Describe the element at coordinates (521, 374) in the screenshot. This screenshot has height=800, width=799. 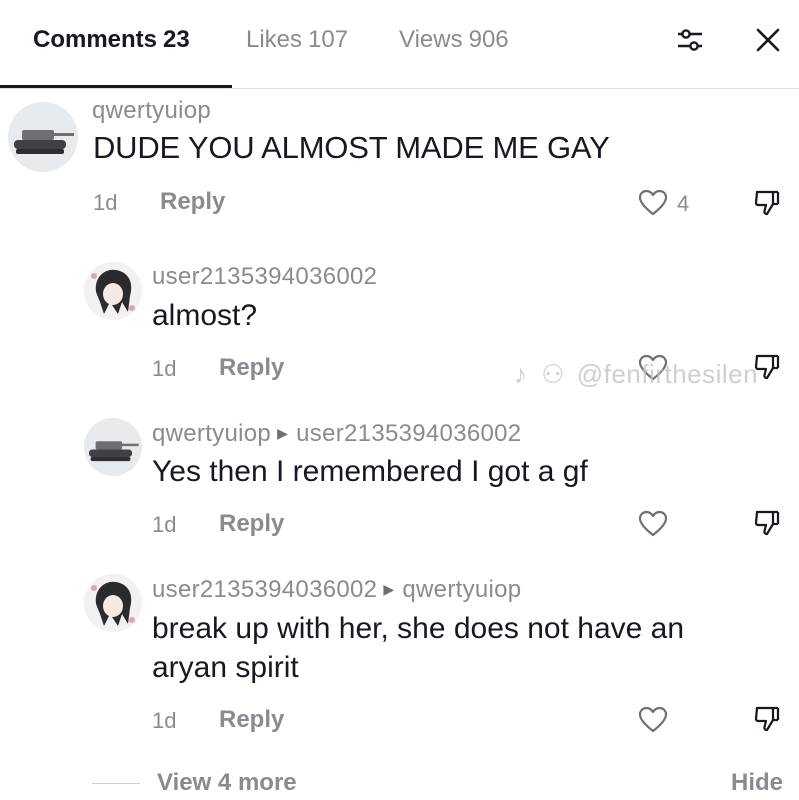
I see `tiktok-logo-icon: ♪` at that location.